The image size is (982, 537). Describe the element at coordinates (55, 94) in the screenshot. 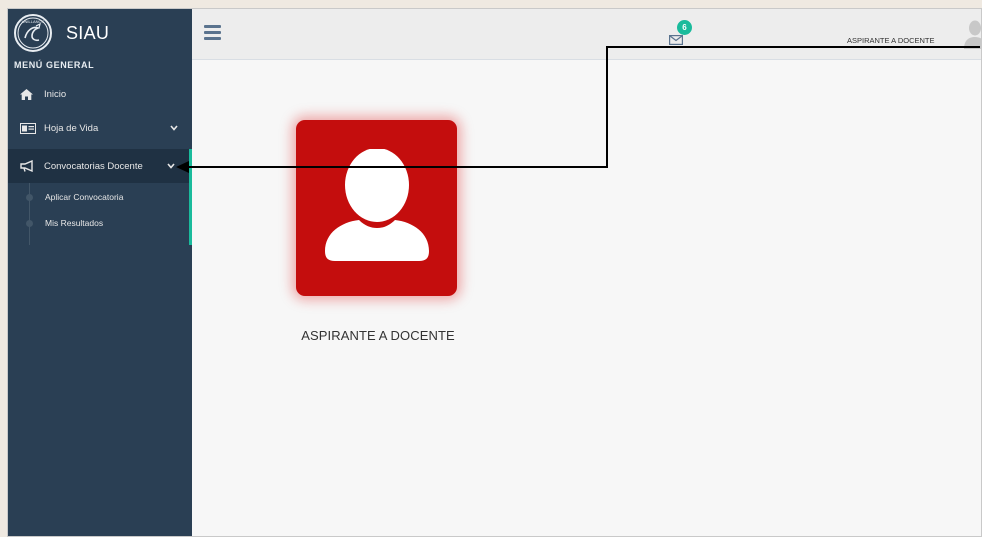

I see `sidebar-item-label: Inicio` at that location.